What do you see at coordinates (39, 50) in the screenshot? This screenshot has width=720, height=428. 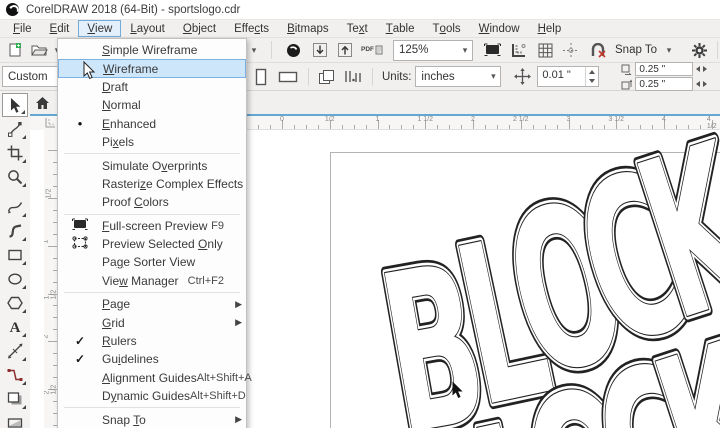 I see `open-icon` at bounding box center [39, 50].